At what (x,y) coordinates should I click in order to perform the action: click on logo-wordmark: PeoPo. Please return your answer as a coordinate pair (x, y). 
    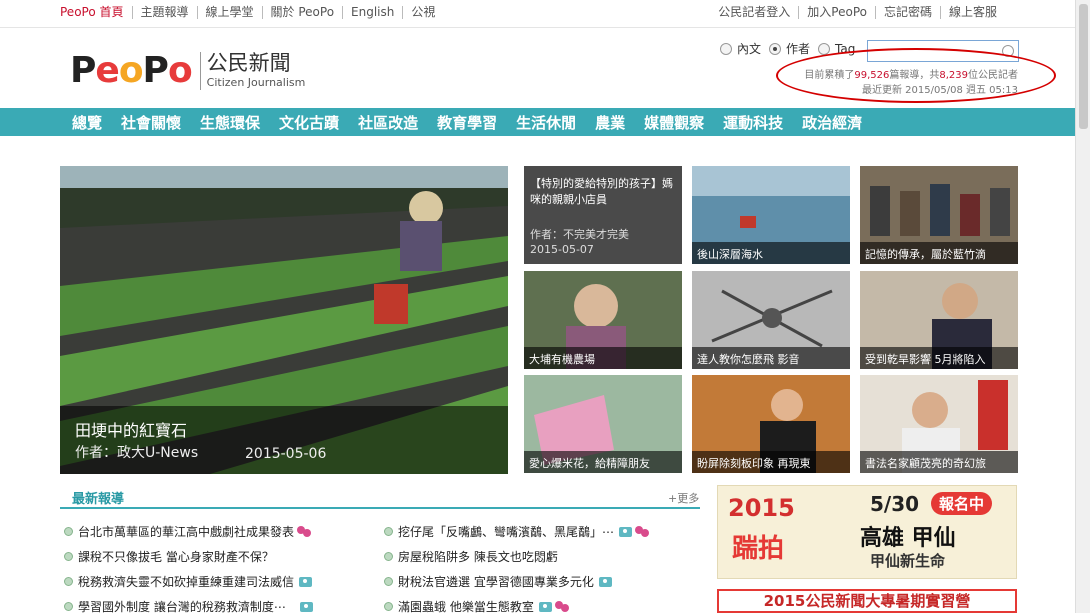
    Looking at the image, I should click on (131, 70).